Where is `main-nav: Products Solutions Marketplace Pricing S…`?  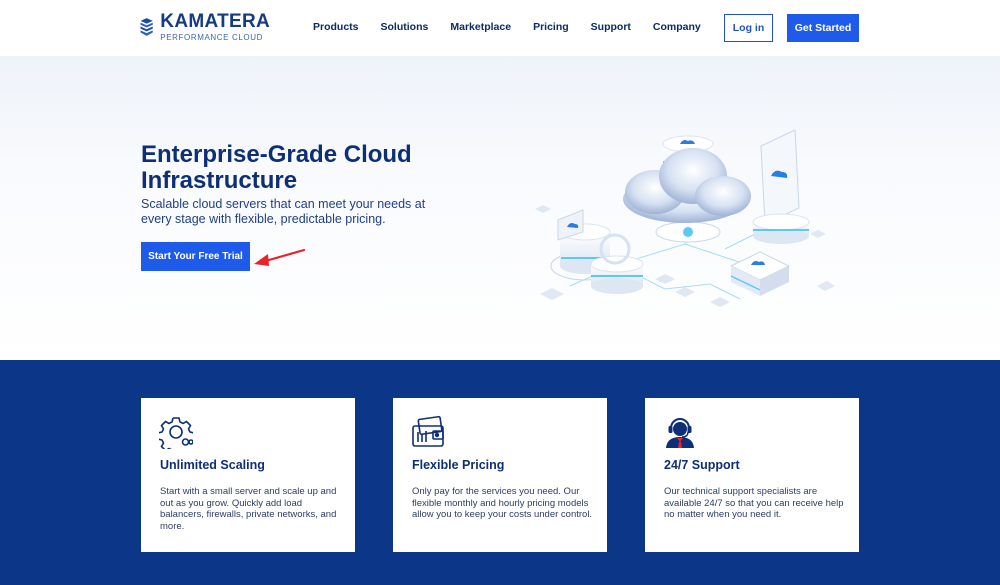
main-nav: Products Solutions Marketplace Pricing S… is located at coordinates (507, 27).